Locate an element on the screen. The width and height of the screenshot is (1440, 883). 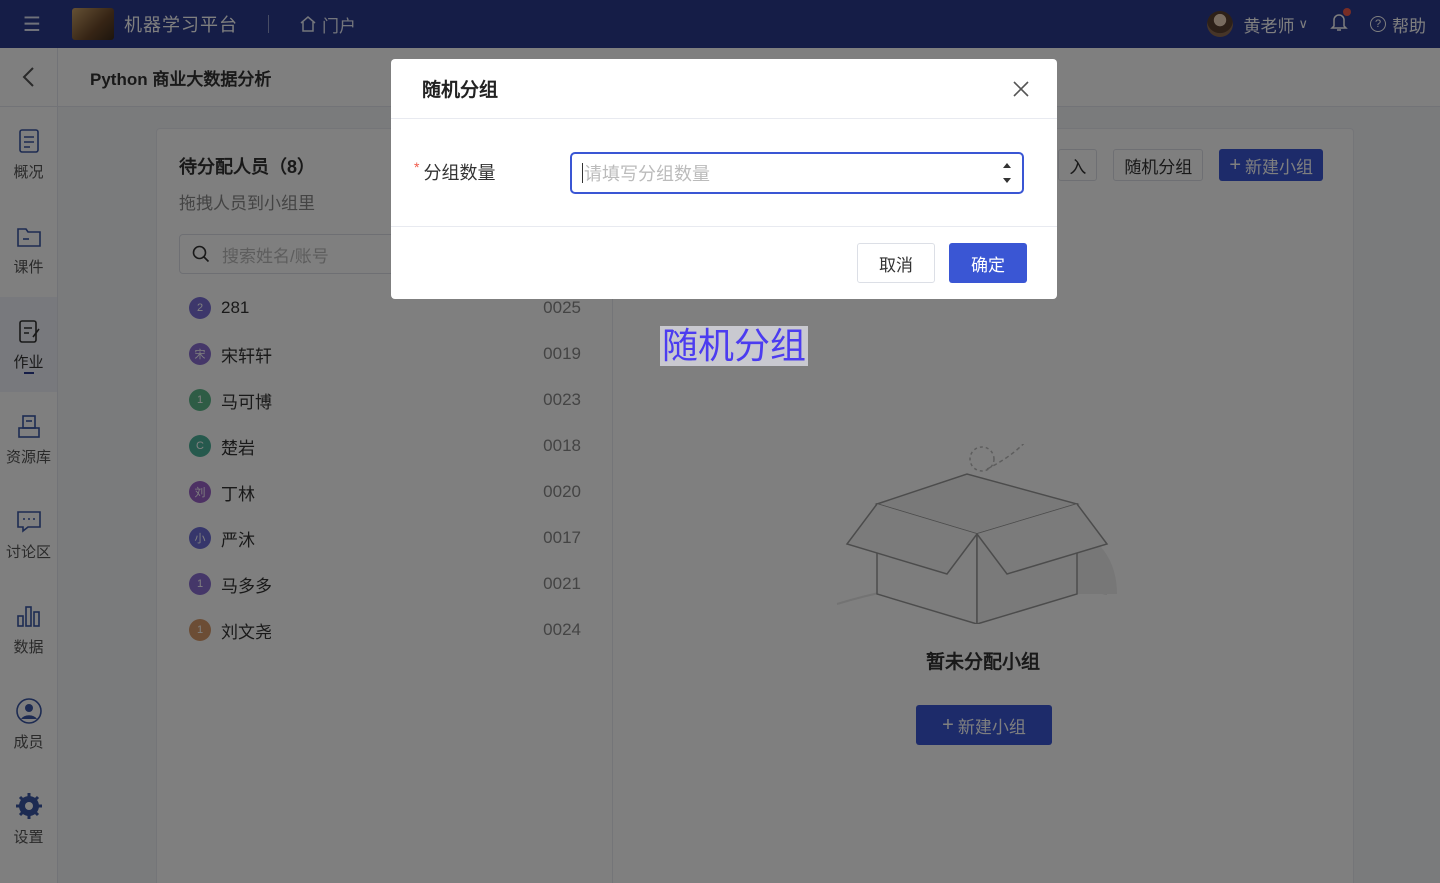
close-icon is located at coordinates (1021, 89).